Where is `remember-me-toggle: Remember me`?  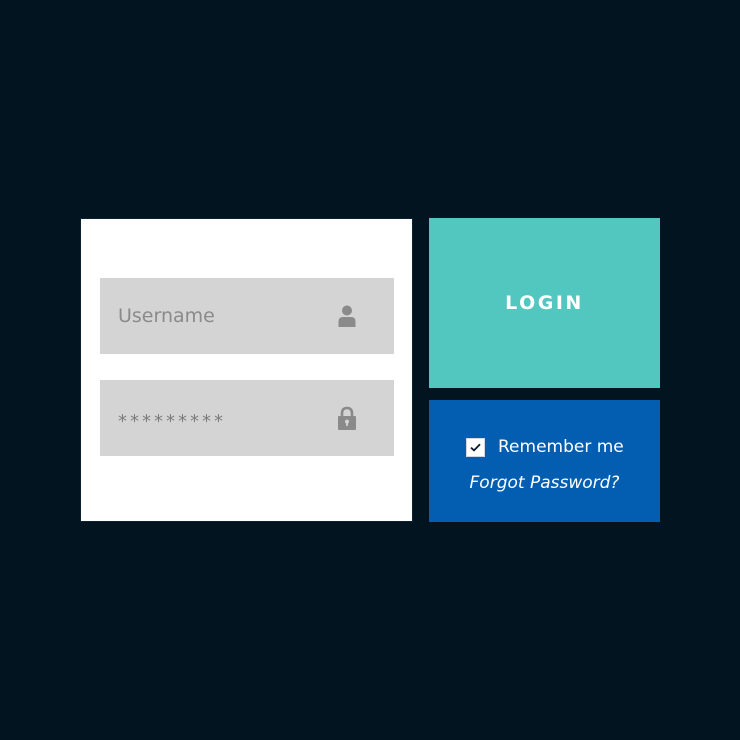 remember-me-toggle: Remember me is located at coordinates (545, 447).